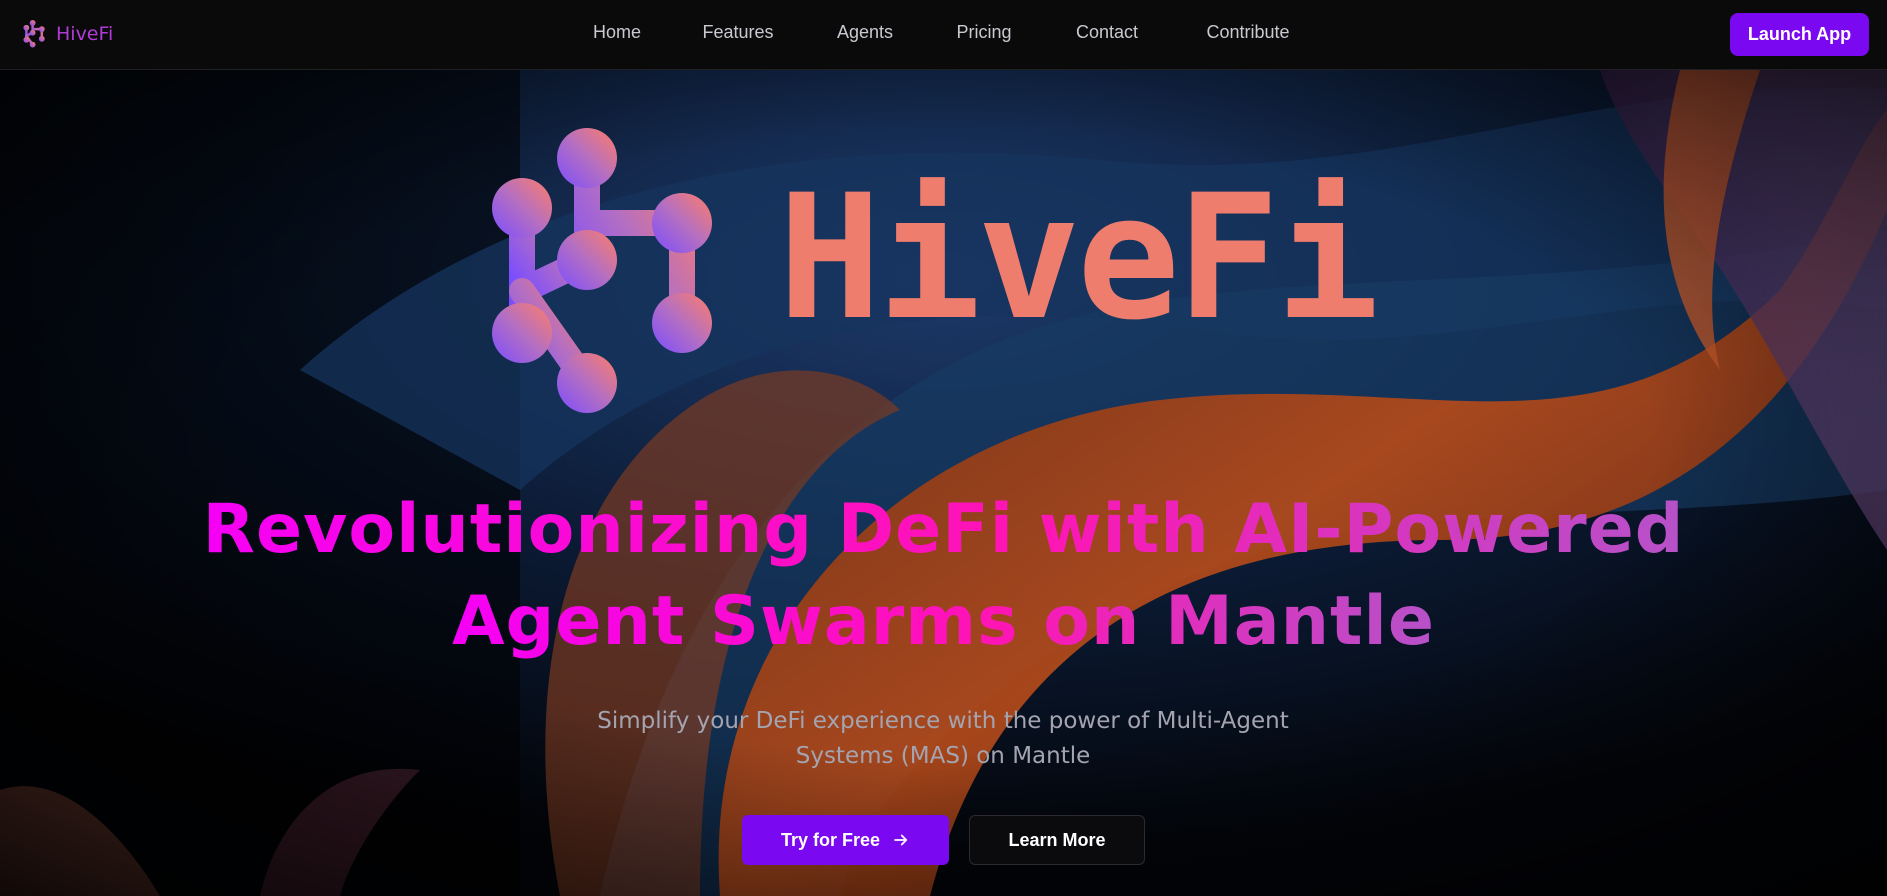 Image resolution: width=1887 pixels, height=896 pixels. What do you see at coordinates (943, 756) in the screenshot?
I see `subhead-line-2: Systems (MAS) on Mantle` at bounding box center [943, 756].